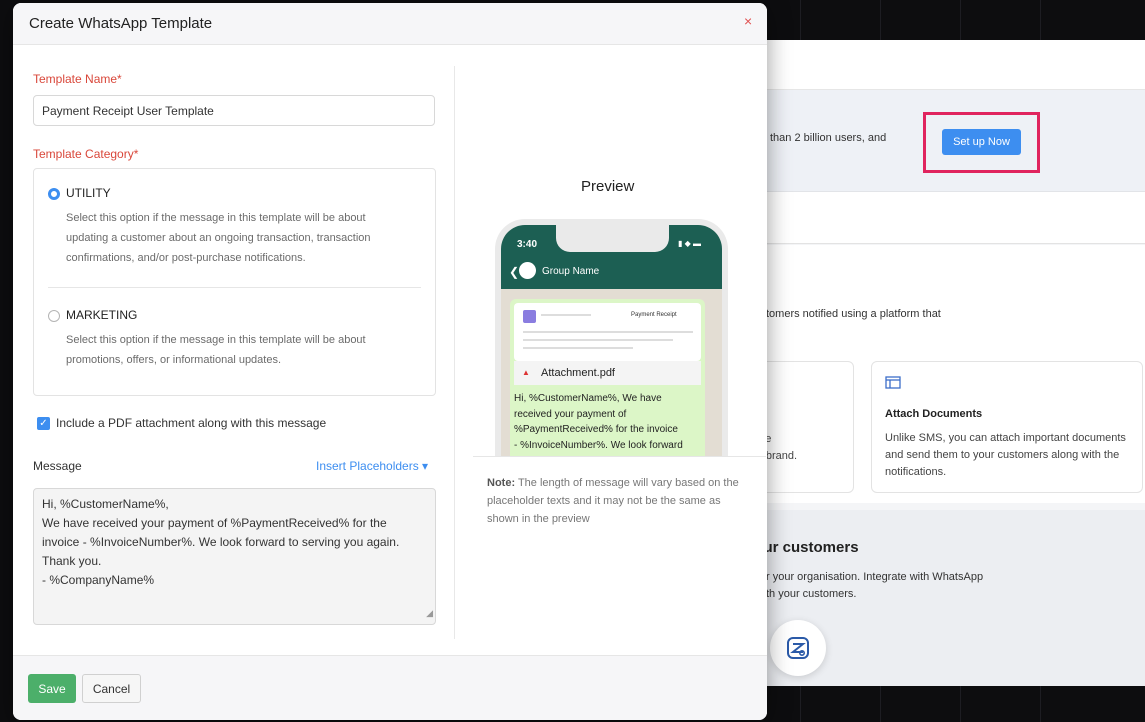 This screenshot has width=1145, height=722. I want to click on phone-time: 3:40, so click(527, 244).